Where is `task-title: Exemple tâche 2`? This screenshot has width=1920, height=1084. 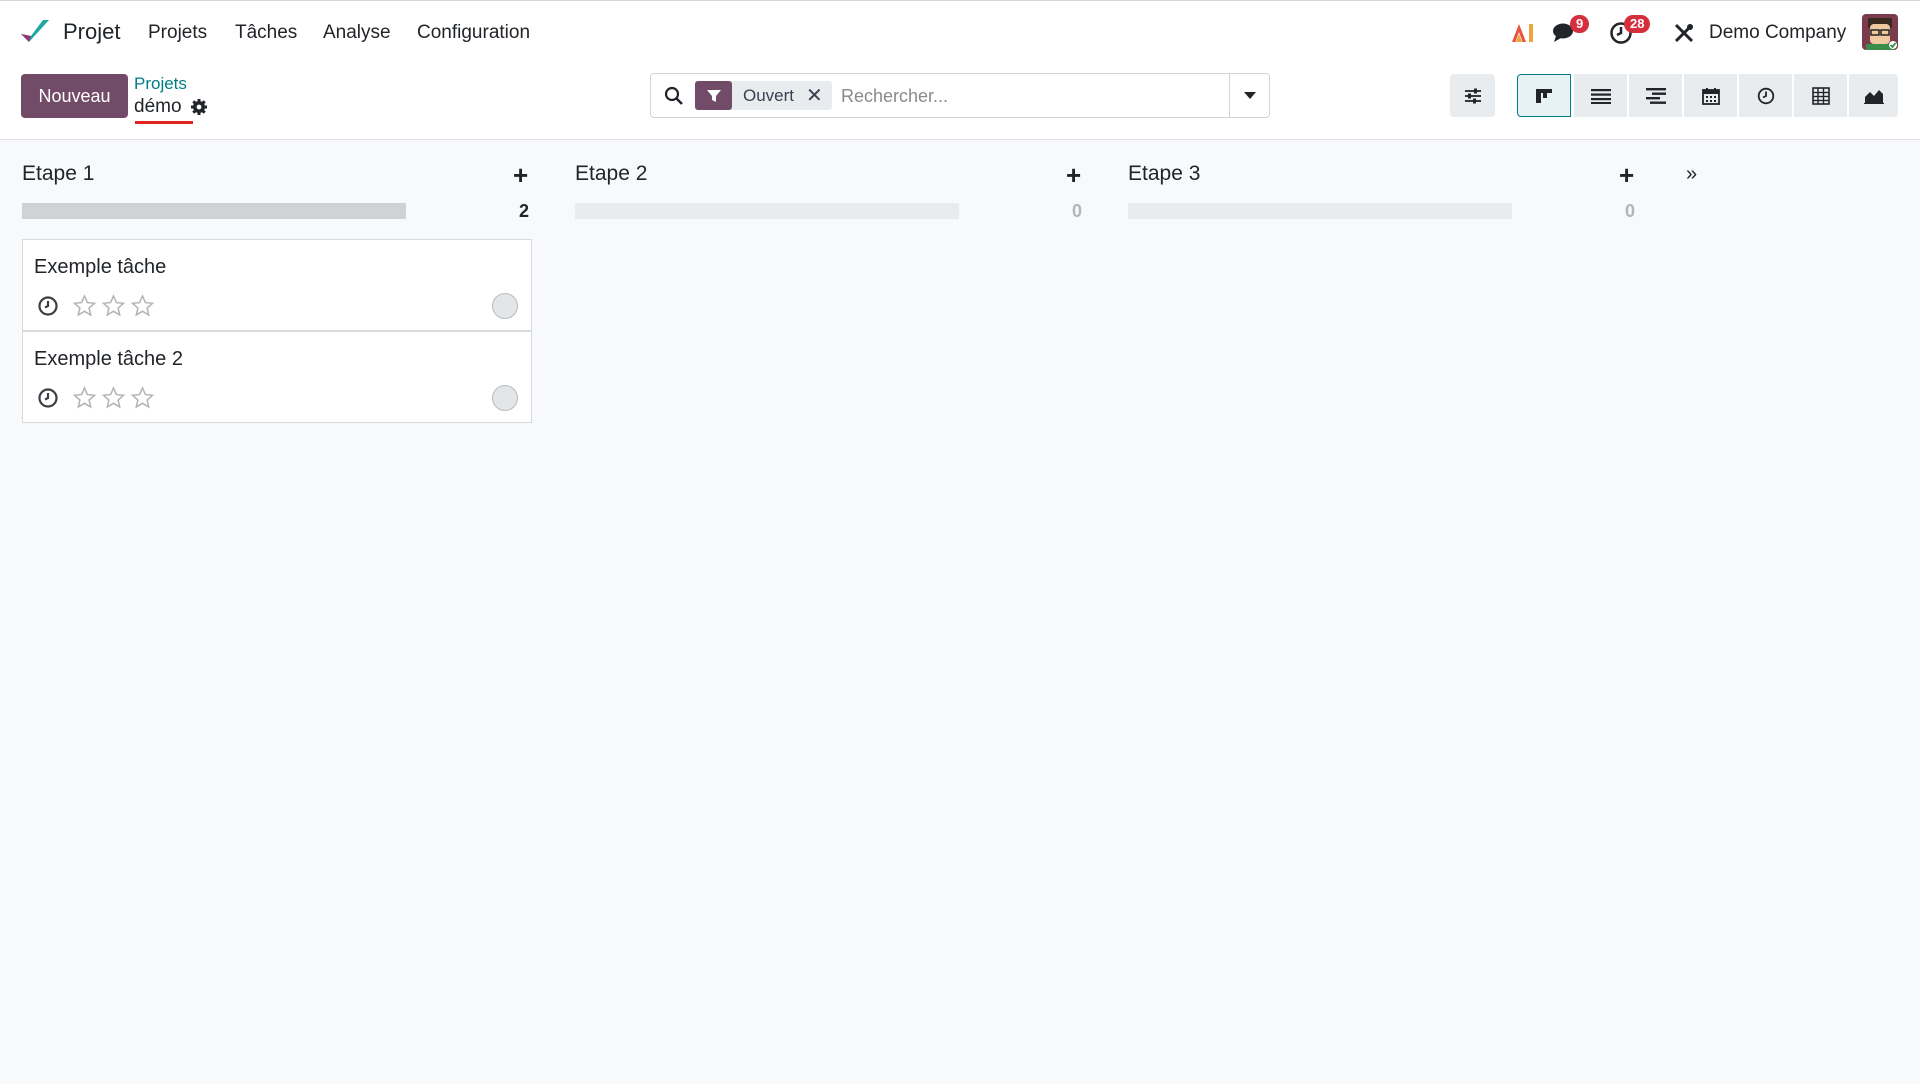
task-title: Exemple tâche 2 is located at coordinates (108, 359).